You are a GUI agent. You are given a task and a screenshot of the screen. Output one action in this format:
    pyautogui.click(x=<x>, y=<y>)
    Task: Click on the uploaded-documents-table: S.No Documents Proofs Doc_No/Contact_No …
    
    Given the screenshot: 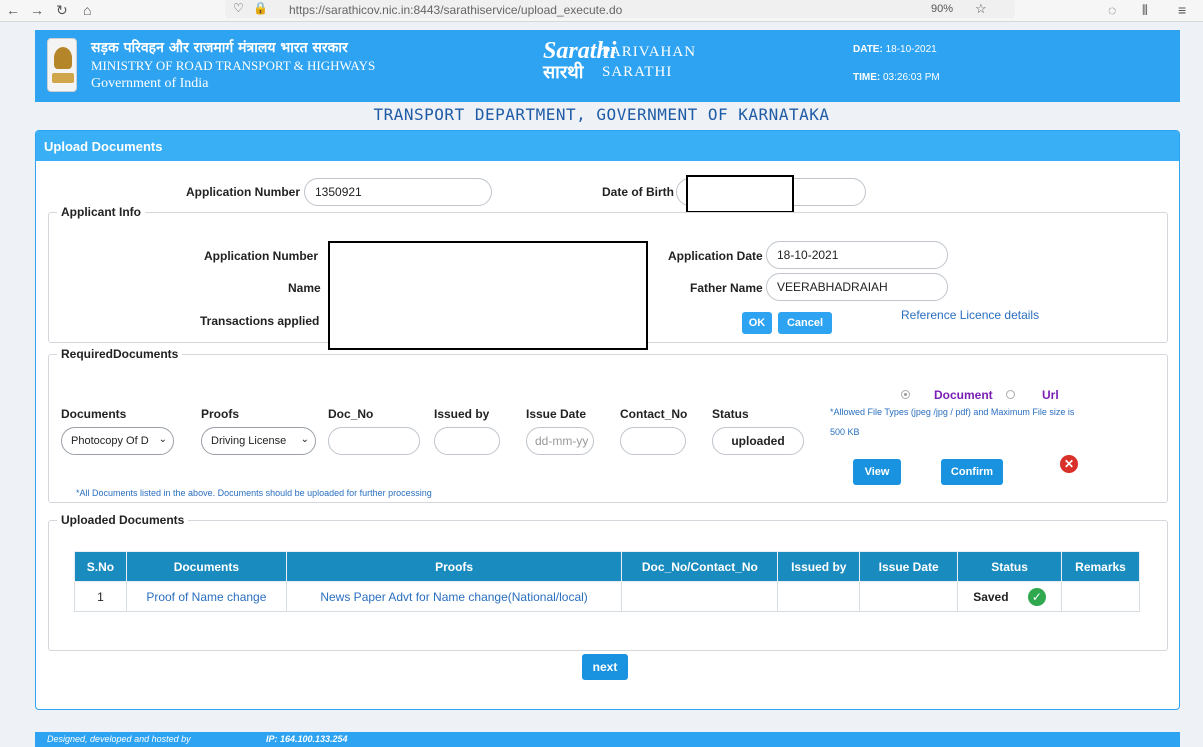 What is the action you would take?
    pyautogui.click(x=607, y=581)
    